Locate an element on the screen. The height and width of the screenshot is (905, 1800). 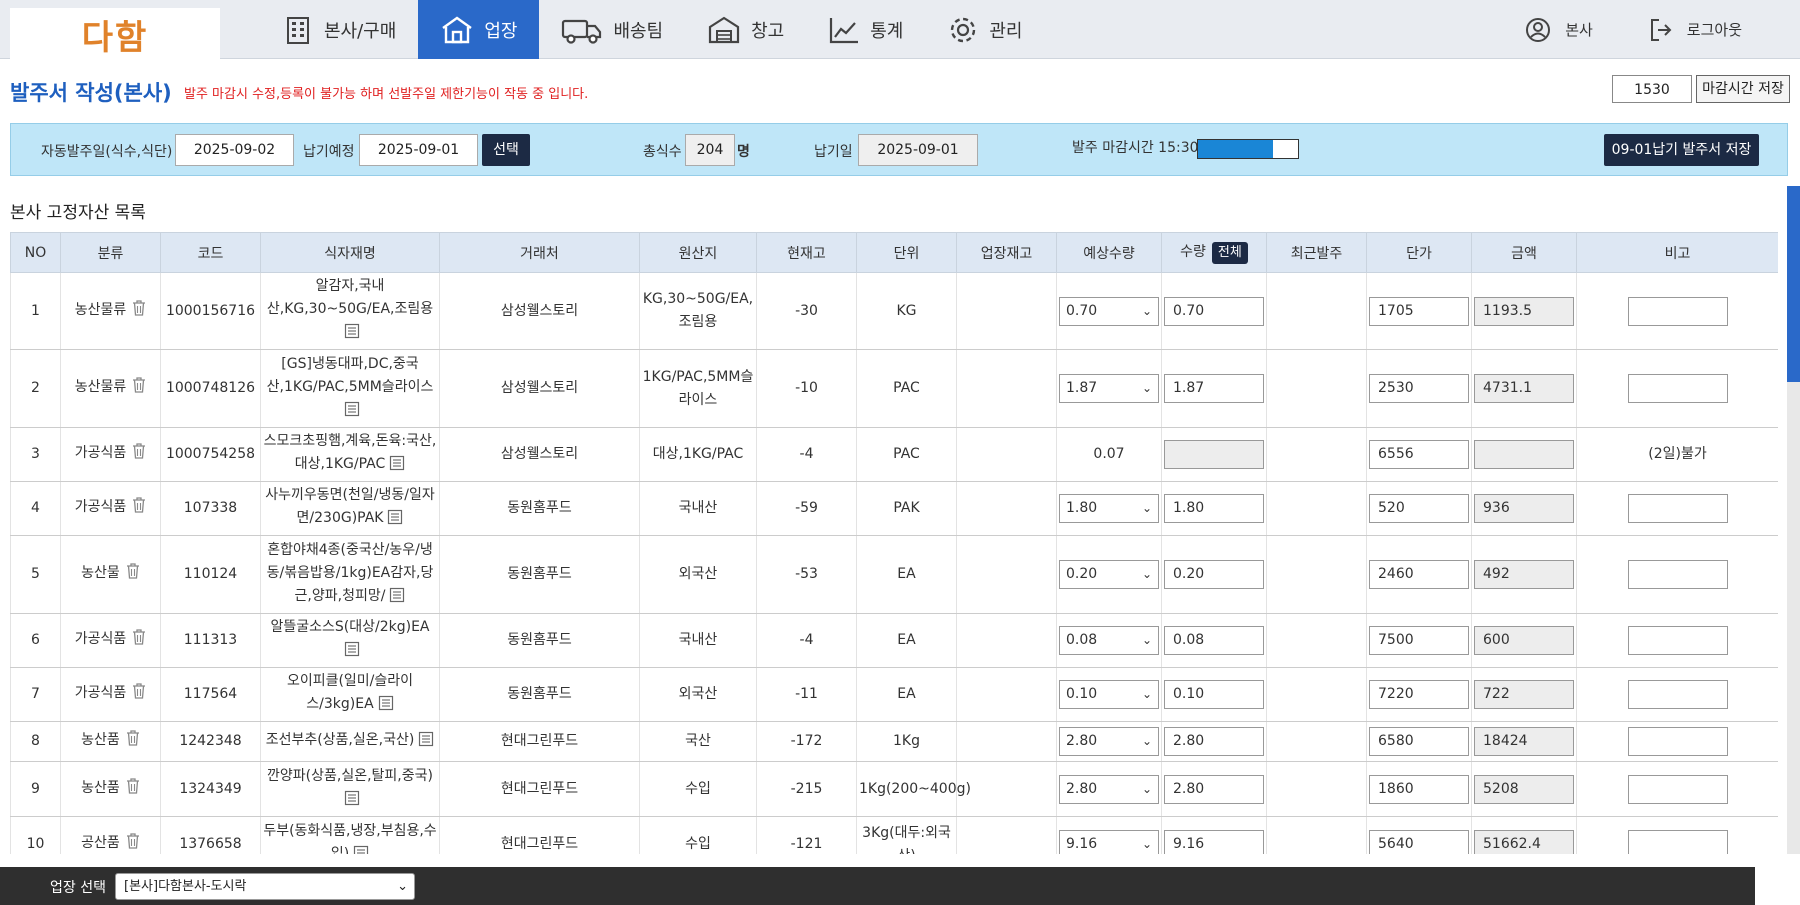
column-header-label: 예상수량 is located at coordinates (1109, 253).